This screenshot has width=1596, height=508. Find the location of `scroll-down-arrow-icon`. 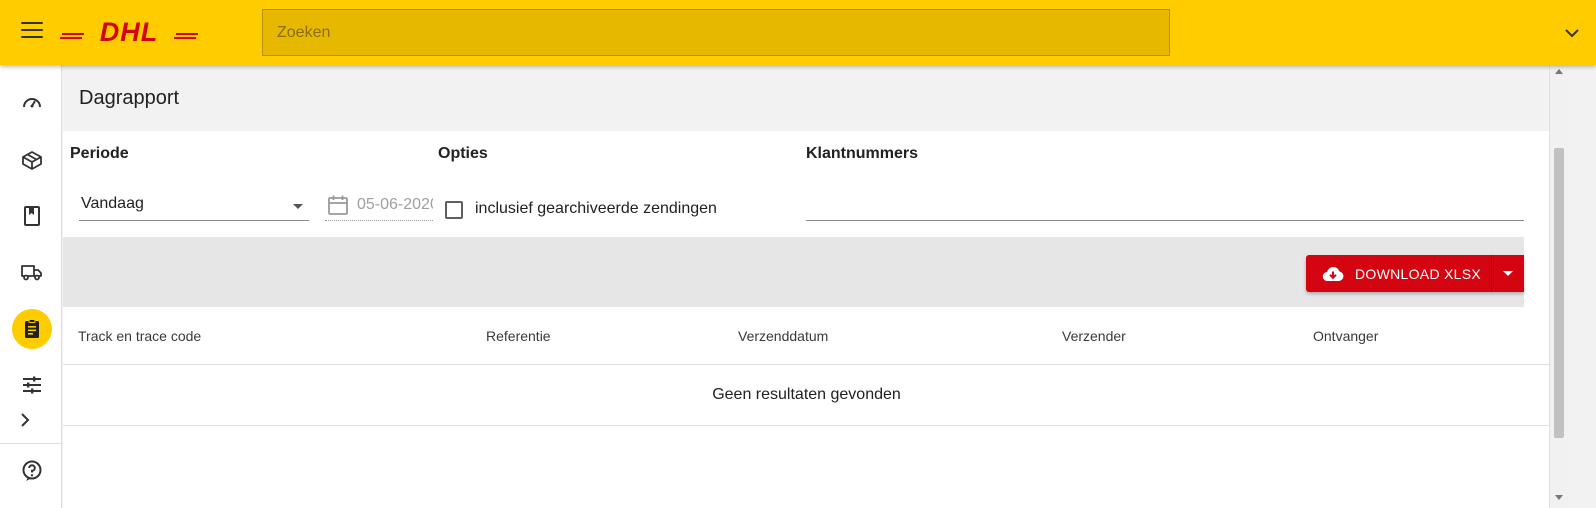

scroll-down-arrow-icon is located at coordinates (1559, 497).